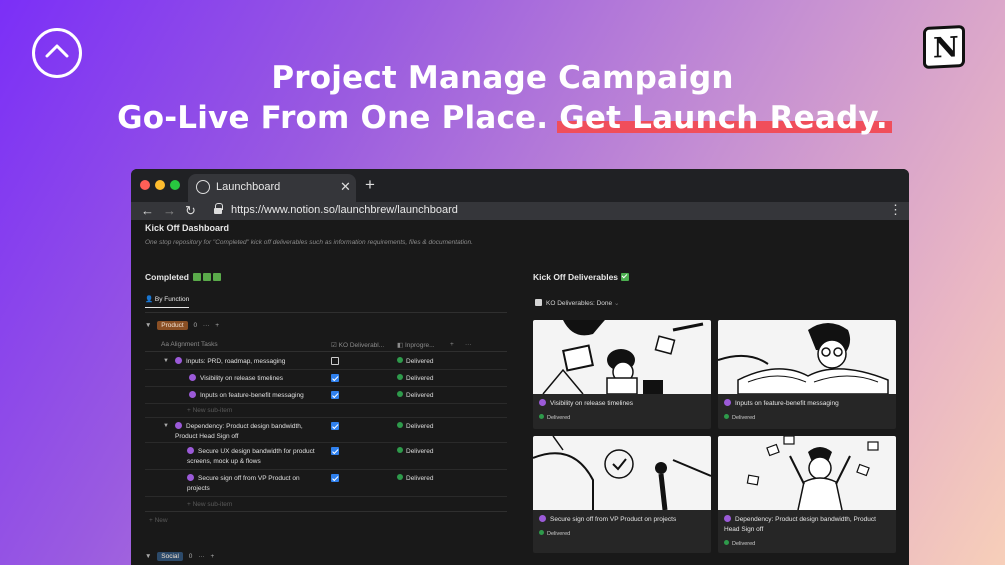 The height and width of the screenshot is (565, 1005). I want to click on maximize-window-button, so click(175, 185).